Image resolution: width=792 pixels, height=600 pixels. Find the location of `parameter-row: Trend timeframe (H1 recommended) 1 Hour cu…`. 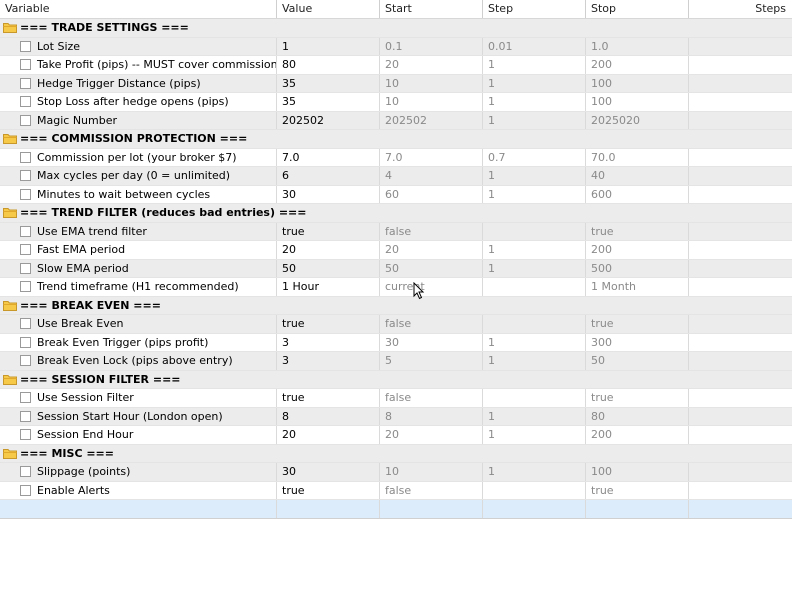

parameter-row: Trend timeframe (H1 recommended) 1 Hour cu… is located at coordinates (396, 287).